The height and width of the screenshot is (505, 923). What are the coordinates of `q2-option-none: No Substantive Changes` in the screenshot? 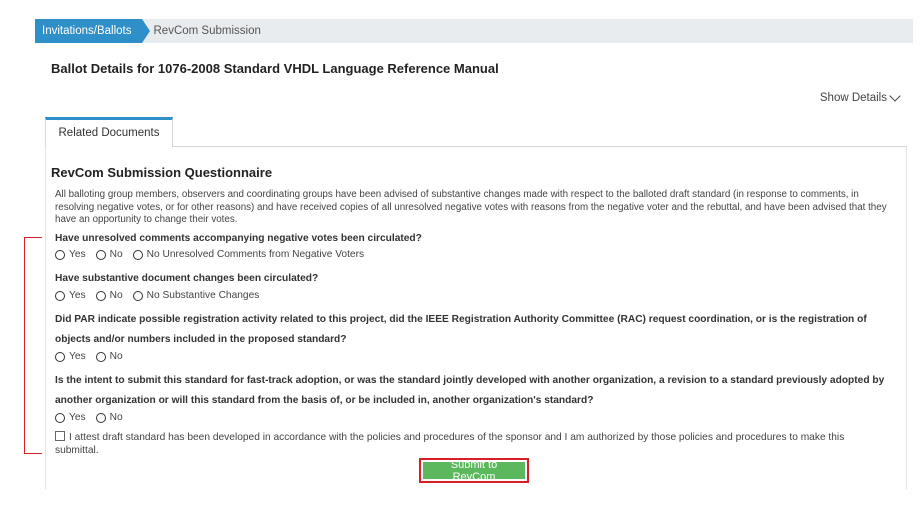 It's located at (195, 295).